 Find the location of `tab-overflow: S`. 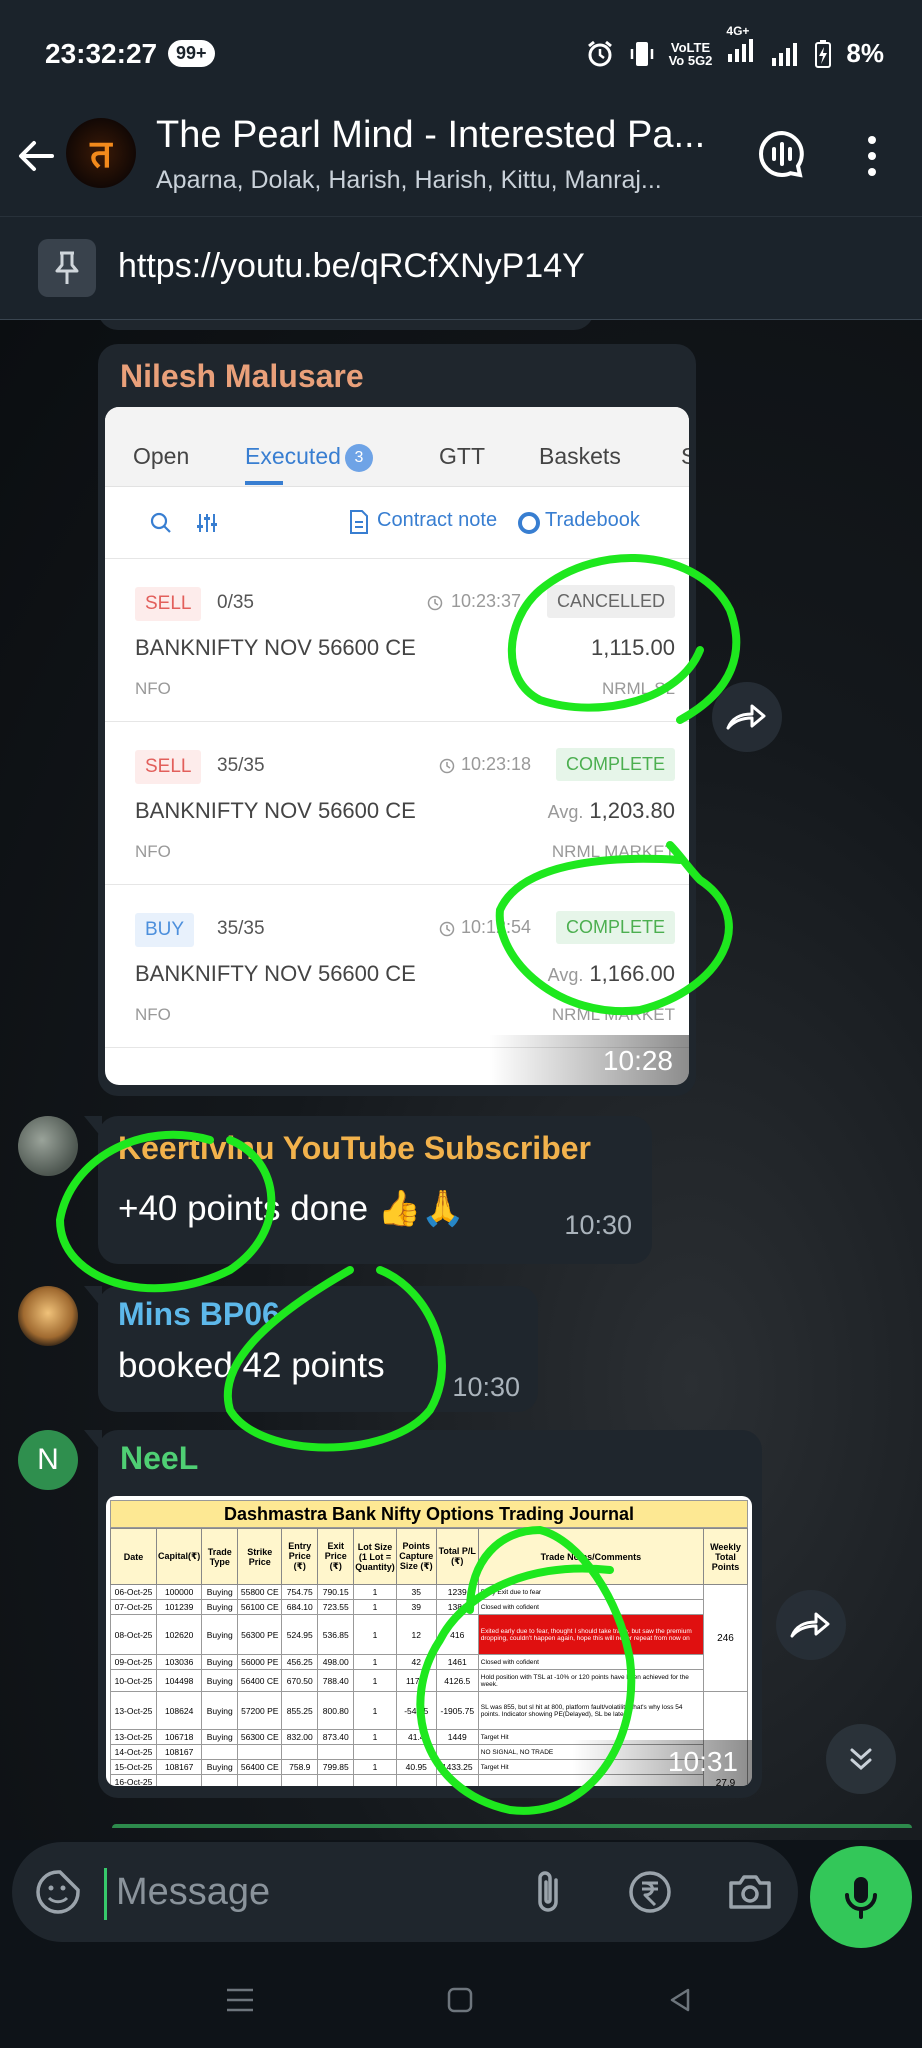

tab-overflow: S is located at coordinates (685, 456).